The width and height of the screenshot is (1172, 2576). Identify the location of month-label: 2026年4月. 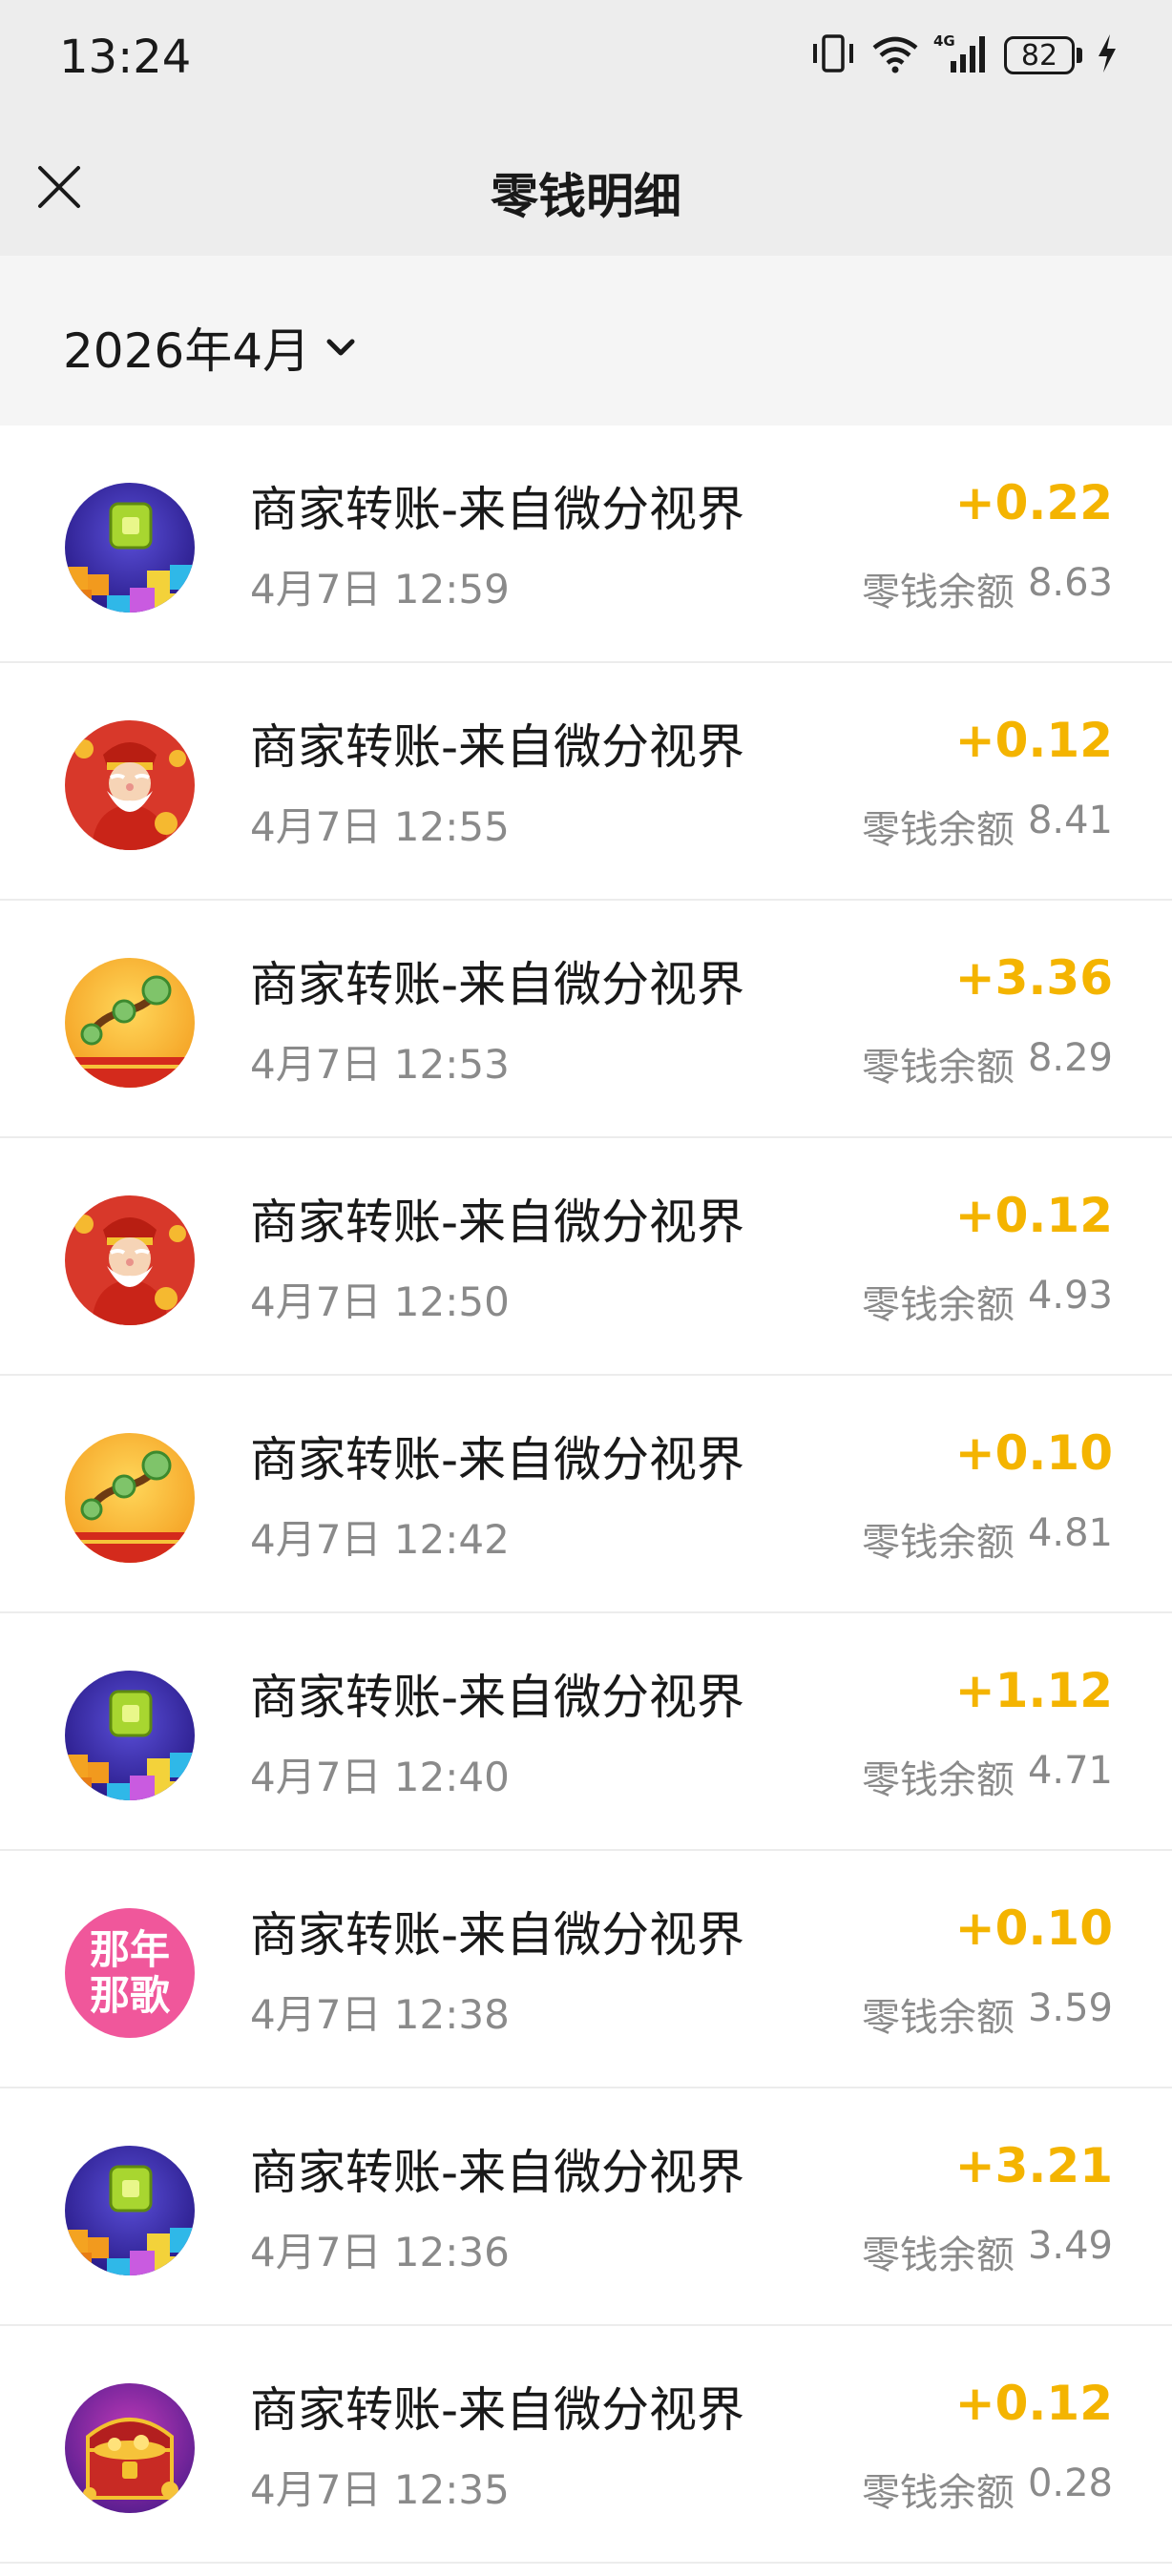
(187, 351).